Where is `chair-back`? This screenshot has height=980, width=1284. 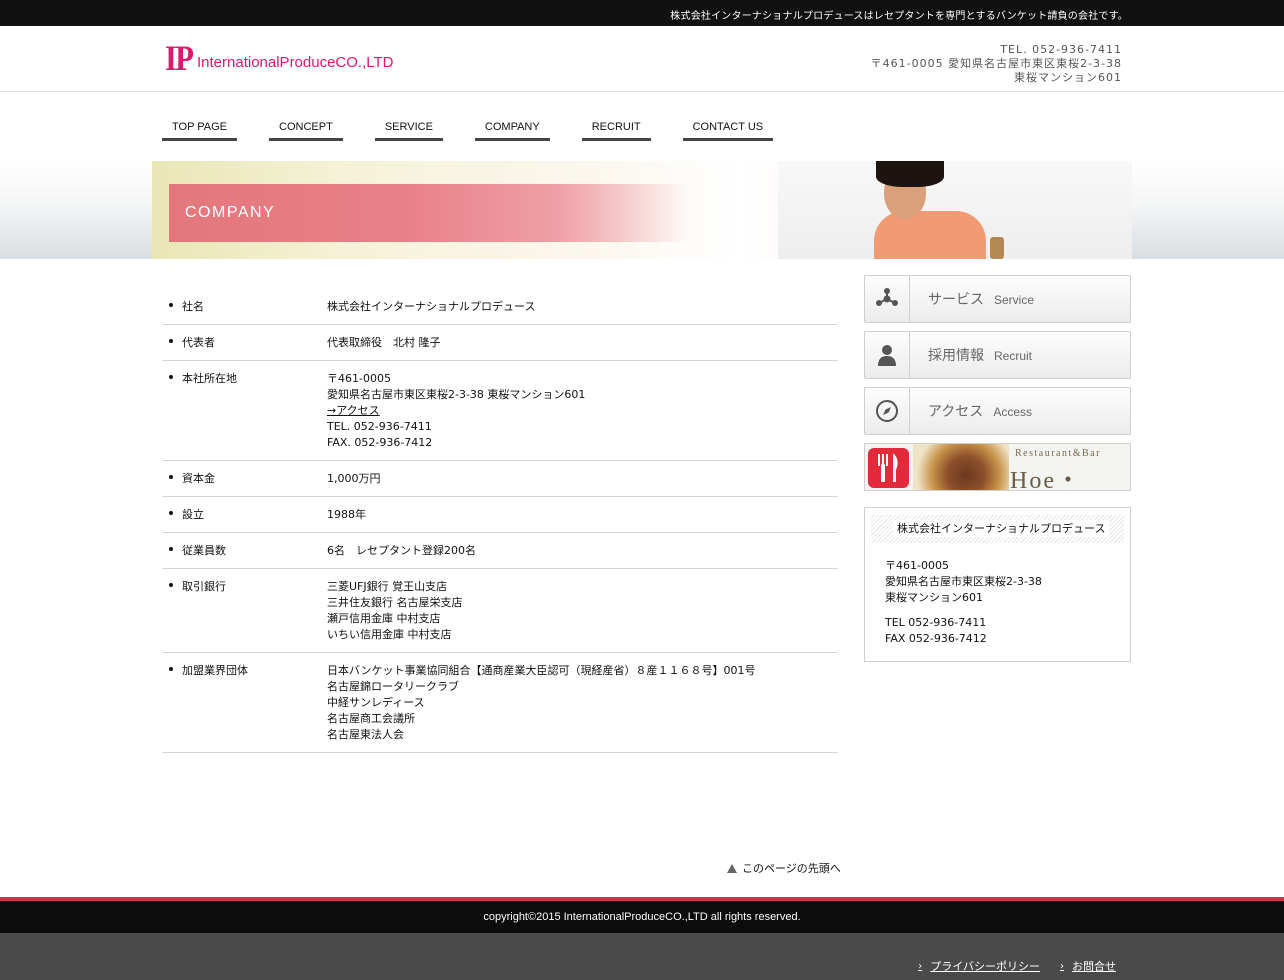
chair-back is located at coordinates (997, 248).